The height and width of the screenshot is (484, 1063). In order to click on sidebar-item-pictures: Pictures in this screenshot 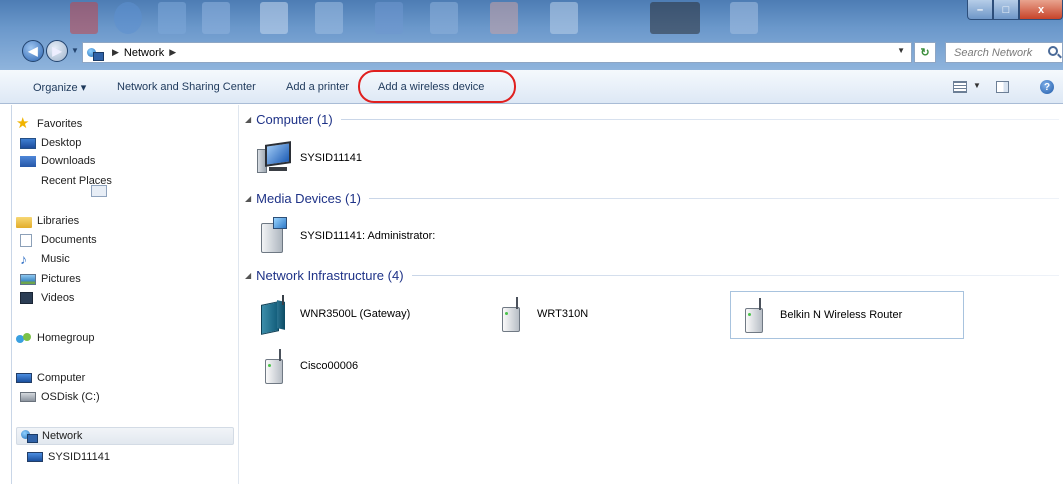, I will do `click(50, 279)`.